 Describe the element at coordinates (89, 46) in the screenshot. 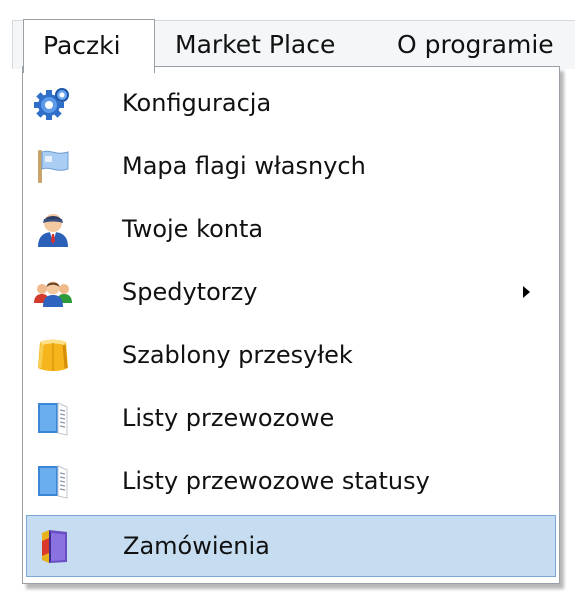

I see `menu-paczki: Paczki` at that location.